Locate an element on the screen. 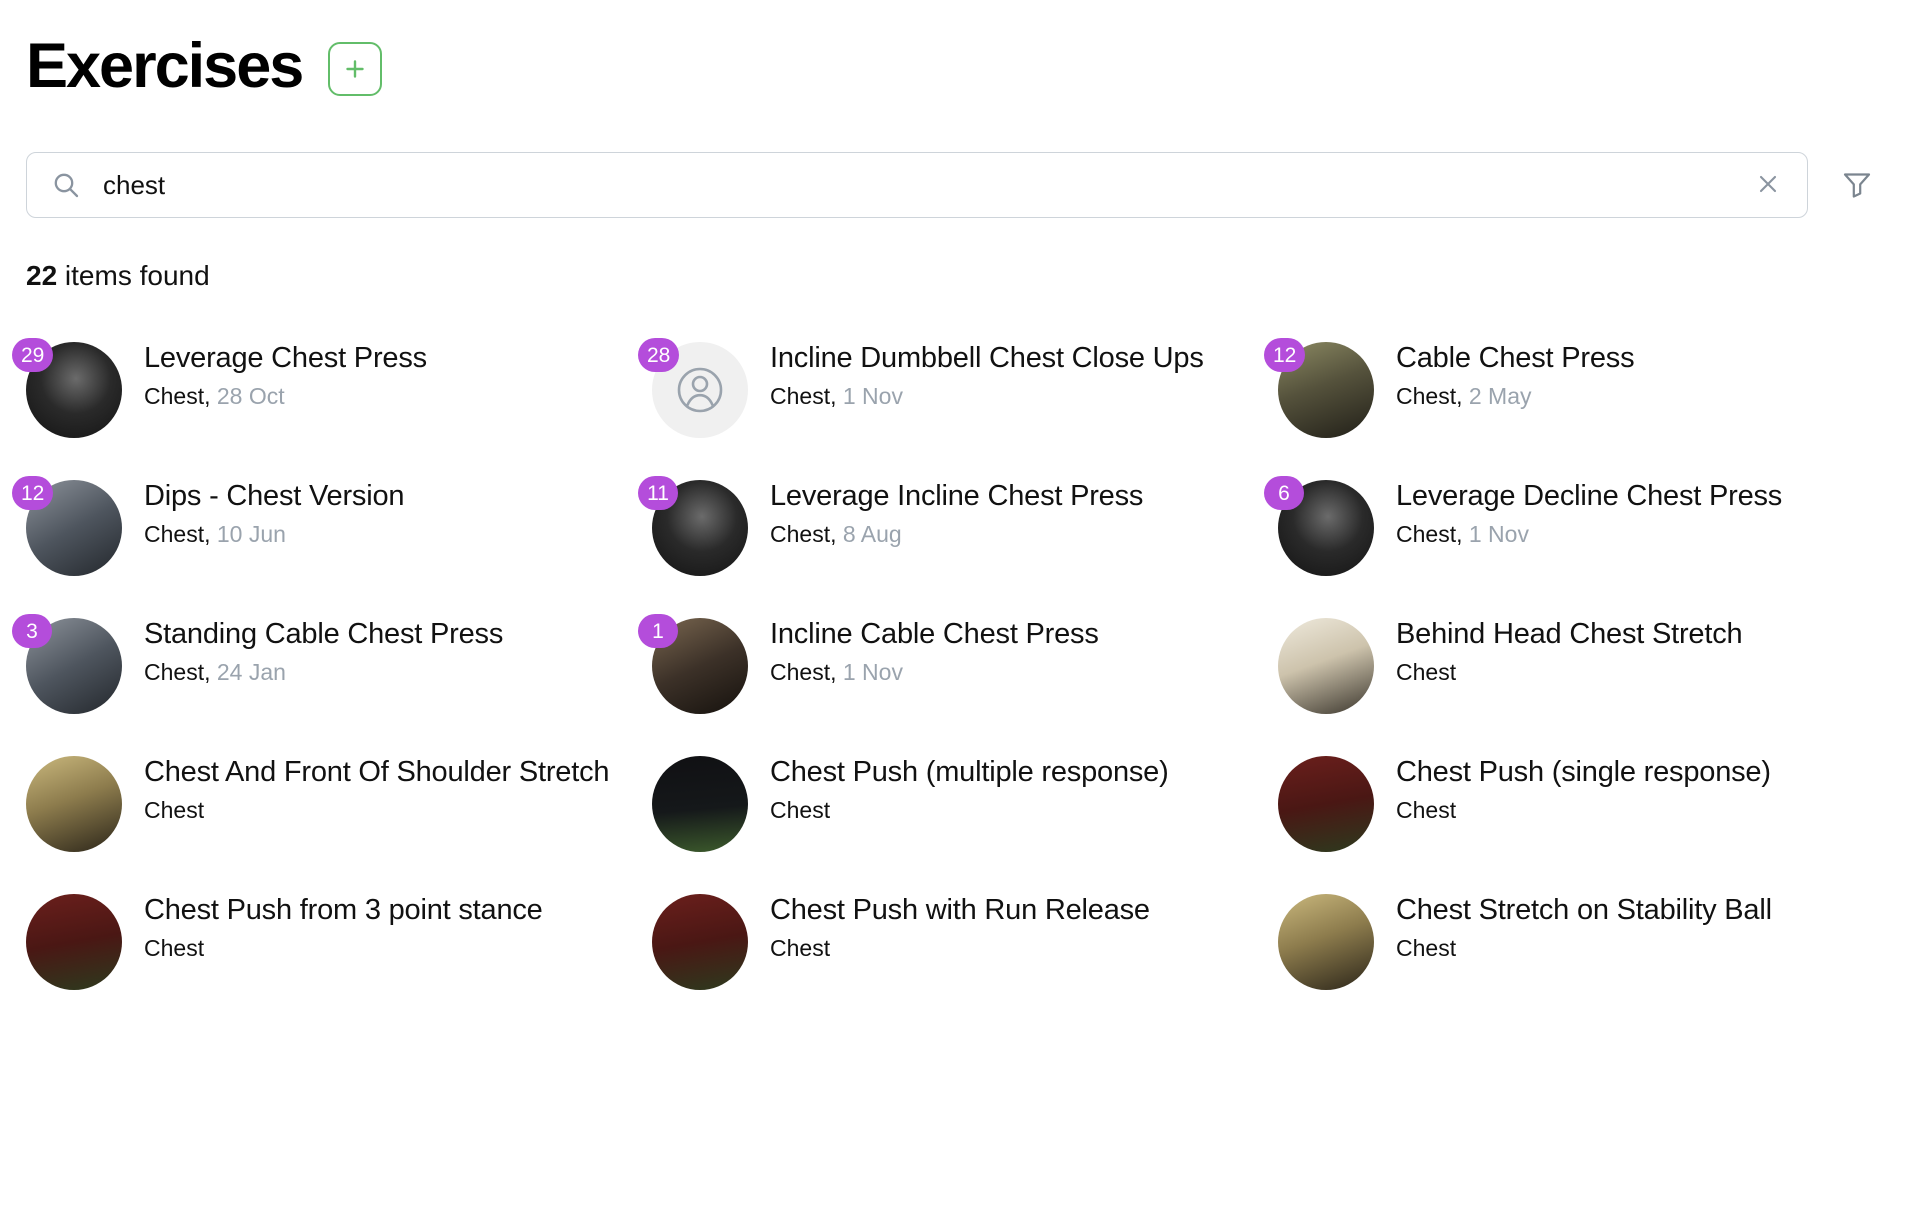  exercise-title: Chest Push from 3 point stance is located at coordinates (343, 910).